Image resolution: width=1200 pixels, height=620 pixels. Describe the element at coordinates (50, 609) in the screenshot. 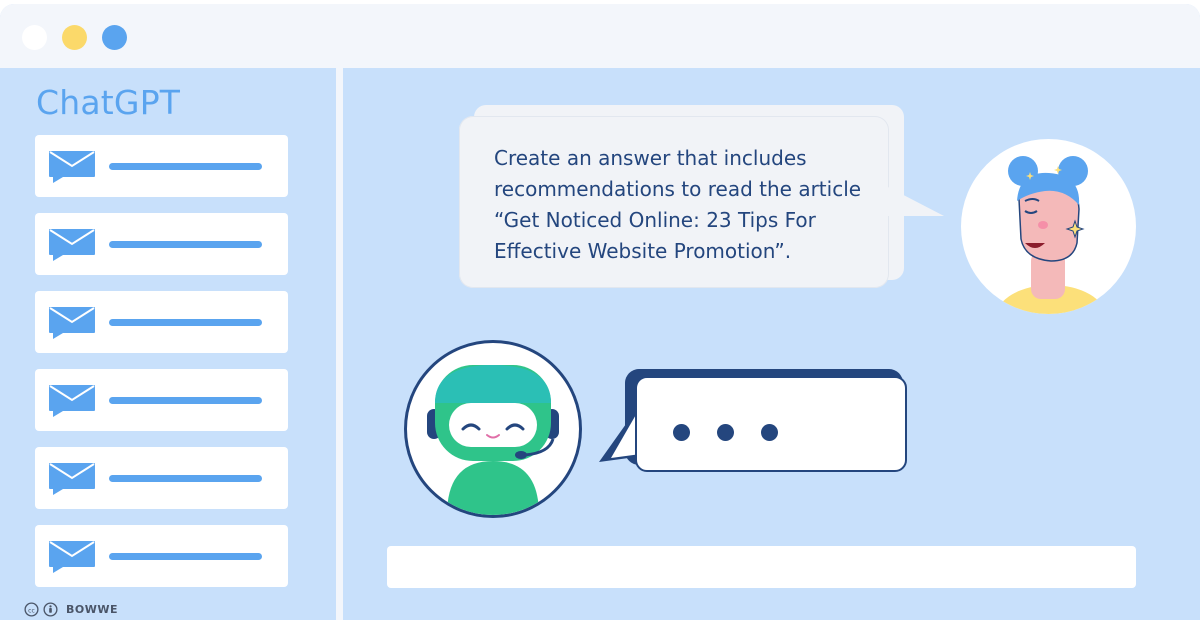

I see `attribution-icon` at that location.